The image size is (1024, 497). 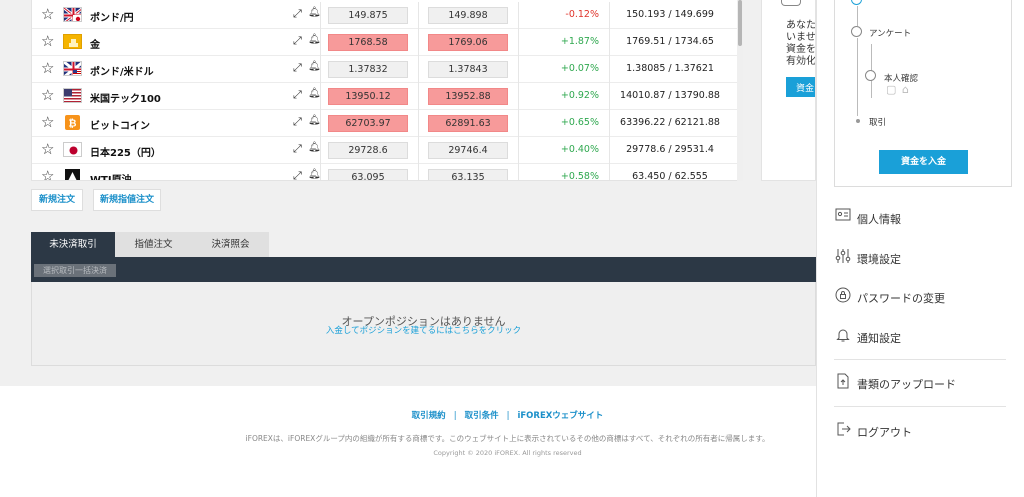 I want to click on menu-divider, so click(x=920, y=406).